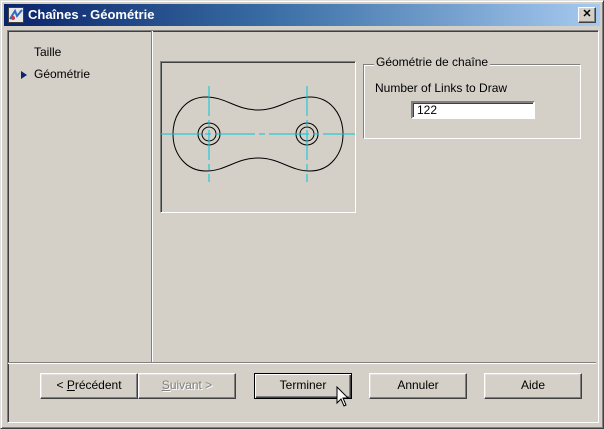 The height and width of the screenshot is (429, 604). What do you see at coordinates (418, 386) in the screenshot?
I see `cancel-button: Annuler` at bounding box center [418, 386].